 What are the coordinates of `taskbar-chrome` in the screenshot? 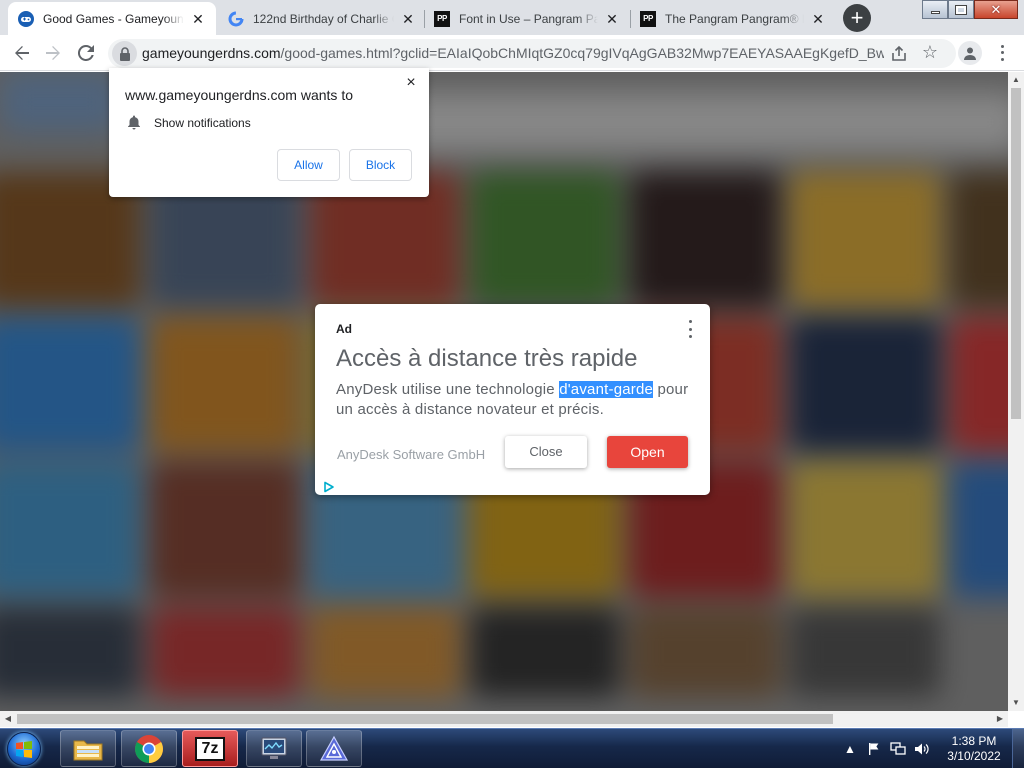 It's located at (149, 748).